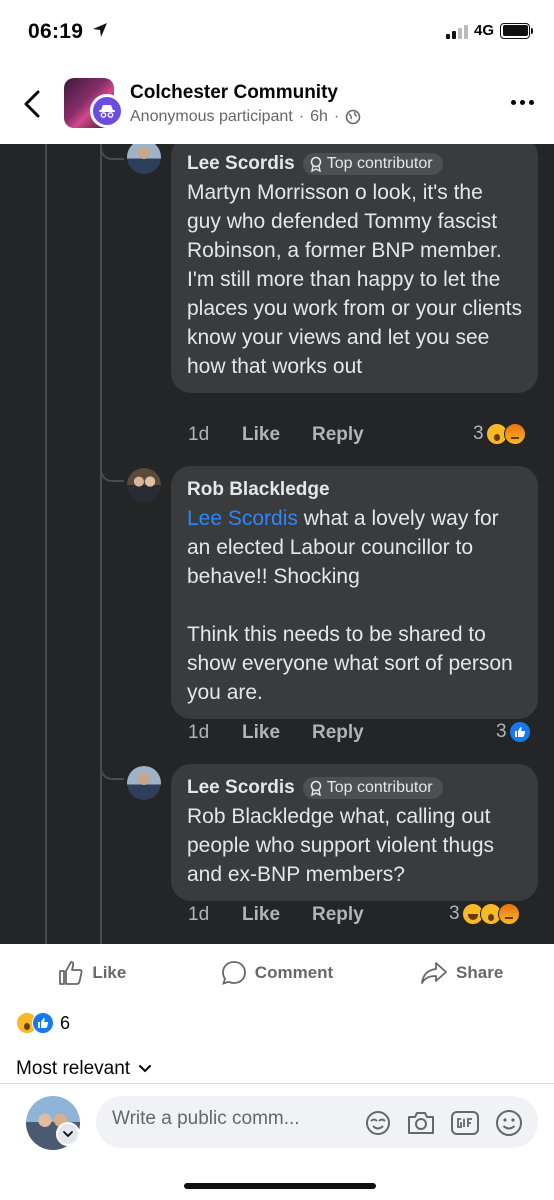 This screenshot has width=554, height=1200. I want to click on comment-input, so click(222, 1119).